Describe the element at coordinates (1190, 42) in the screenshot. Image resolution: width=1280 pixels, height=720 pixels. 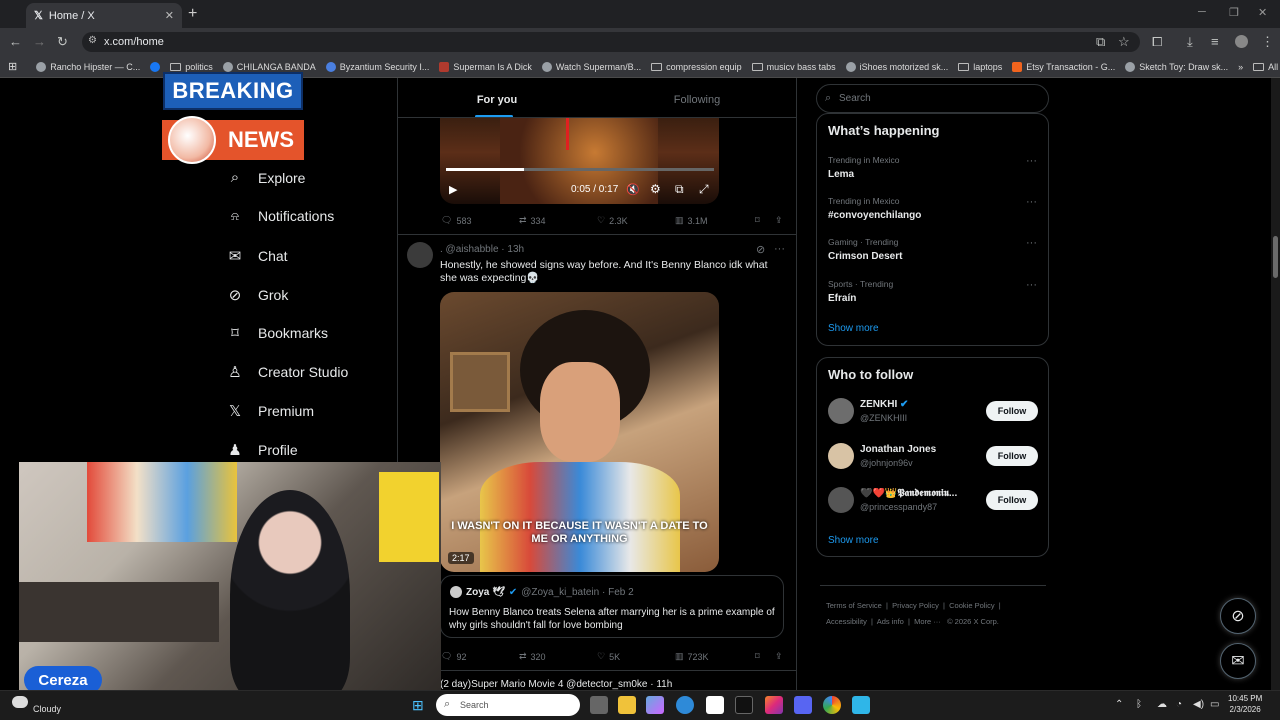
I see `download-icon: ⤓` at that location.